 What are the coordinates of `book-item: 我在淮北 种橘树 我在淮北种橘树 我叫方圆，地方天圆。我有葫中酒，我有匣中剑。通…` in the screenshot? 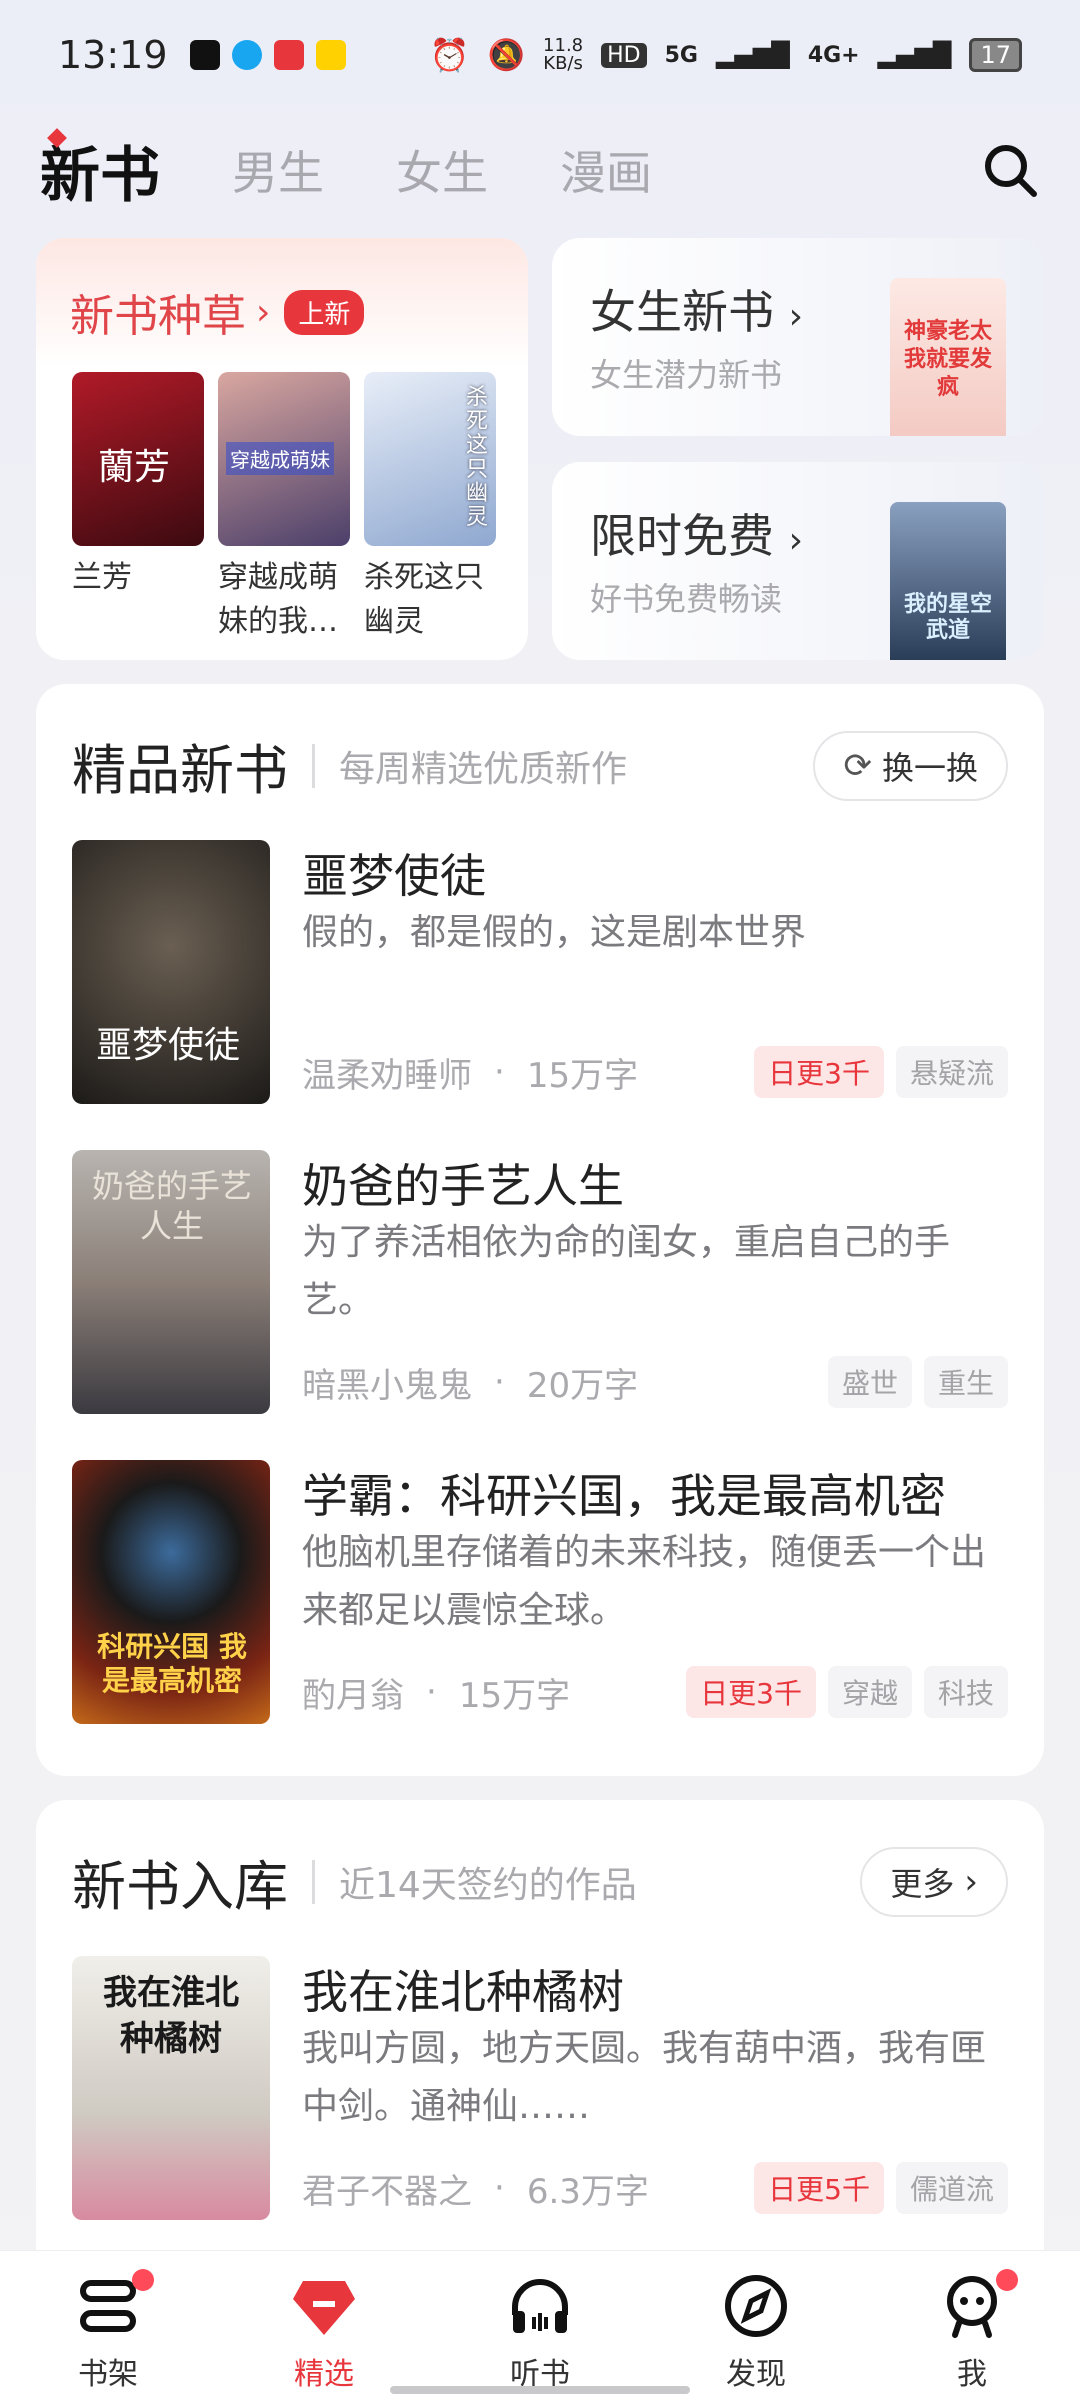 It's located at (540, 2088).